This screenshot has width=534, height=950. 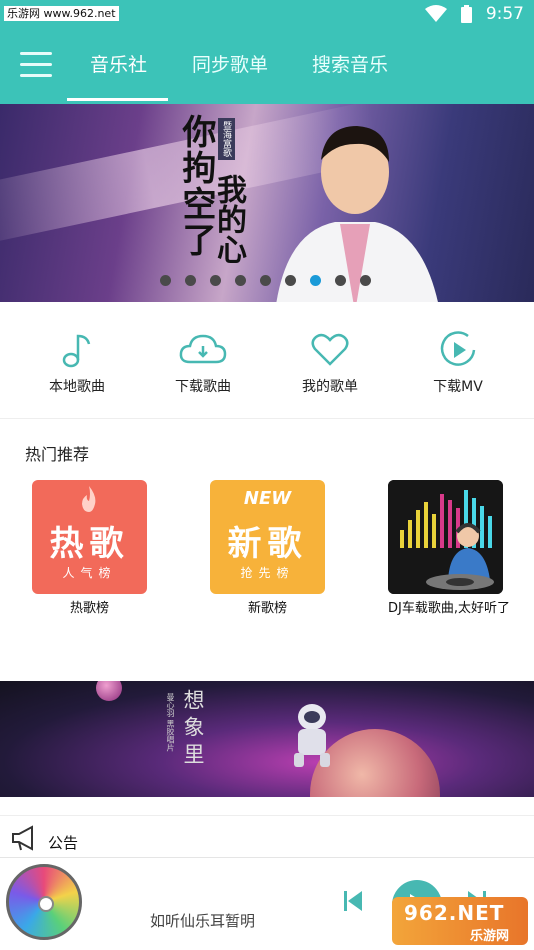 What do you see at coordinates (435, 13) in the screenshot?
I see `wifi-icon` at bounding box center [435, 13].